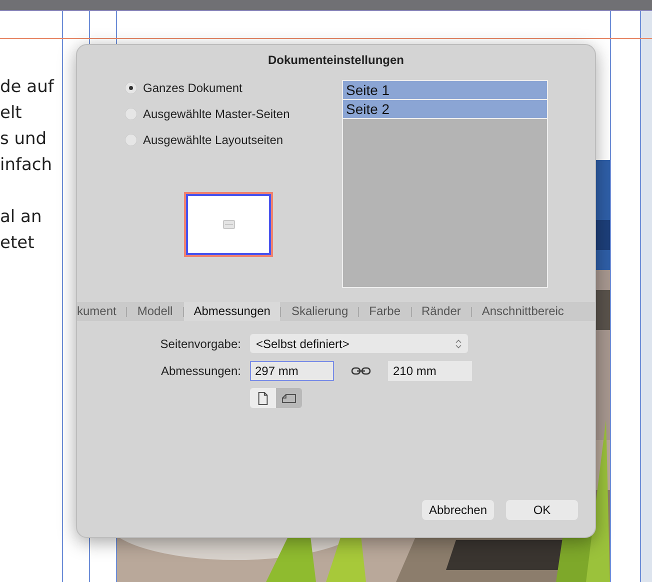  I want to click on body-text: etet, so click(18, 243).